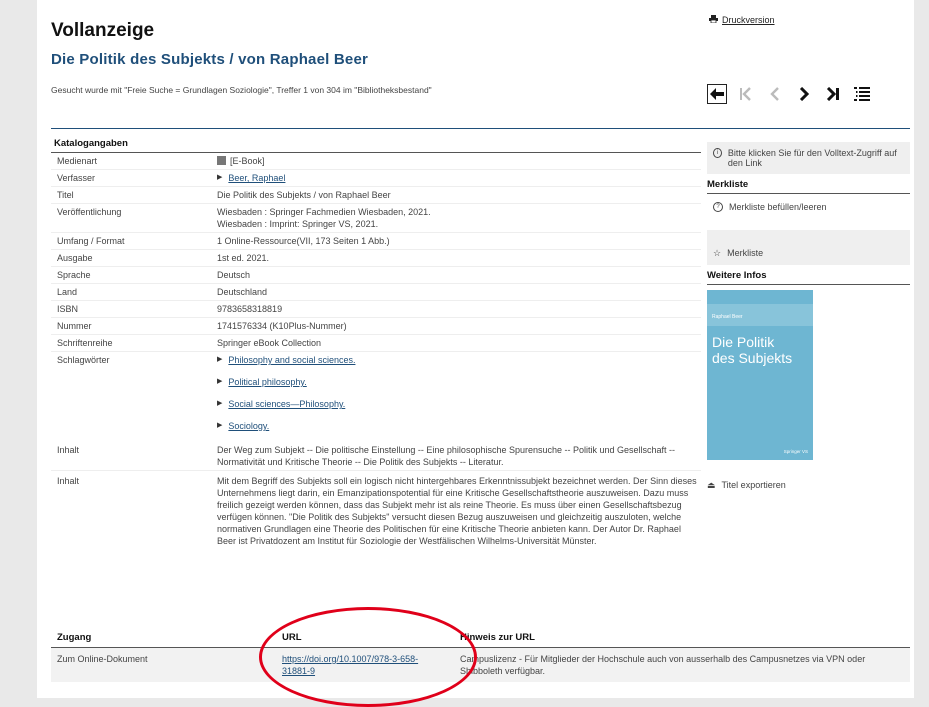 This screenshot has width=929, height=707. Describe the element at coordinates (808, 275) in the screenshot. I see `more-info-heading: Weitere Infos` at that location.